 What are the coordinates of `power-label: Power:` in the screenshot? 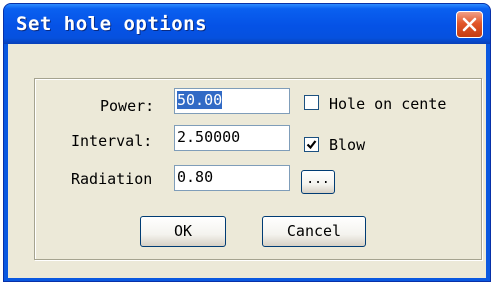 It's located at (127, 106).